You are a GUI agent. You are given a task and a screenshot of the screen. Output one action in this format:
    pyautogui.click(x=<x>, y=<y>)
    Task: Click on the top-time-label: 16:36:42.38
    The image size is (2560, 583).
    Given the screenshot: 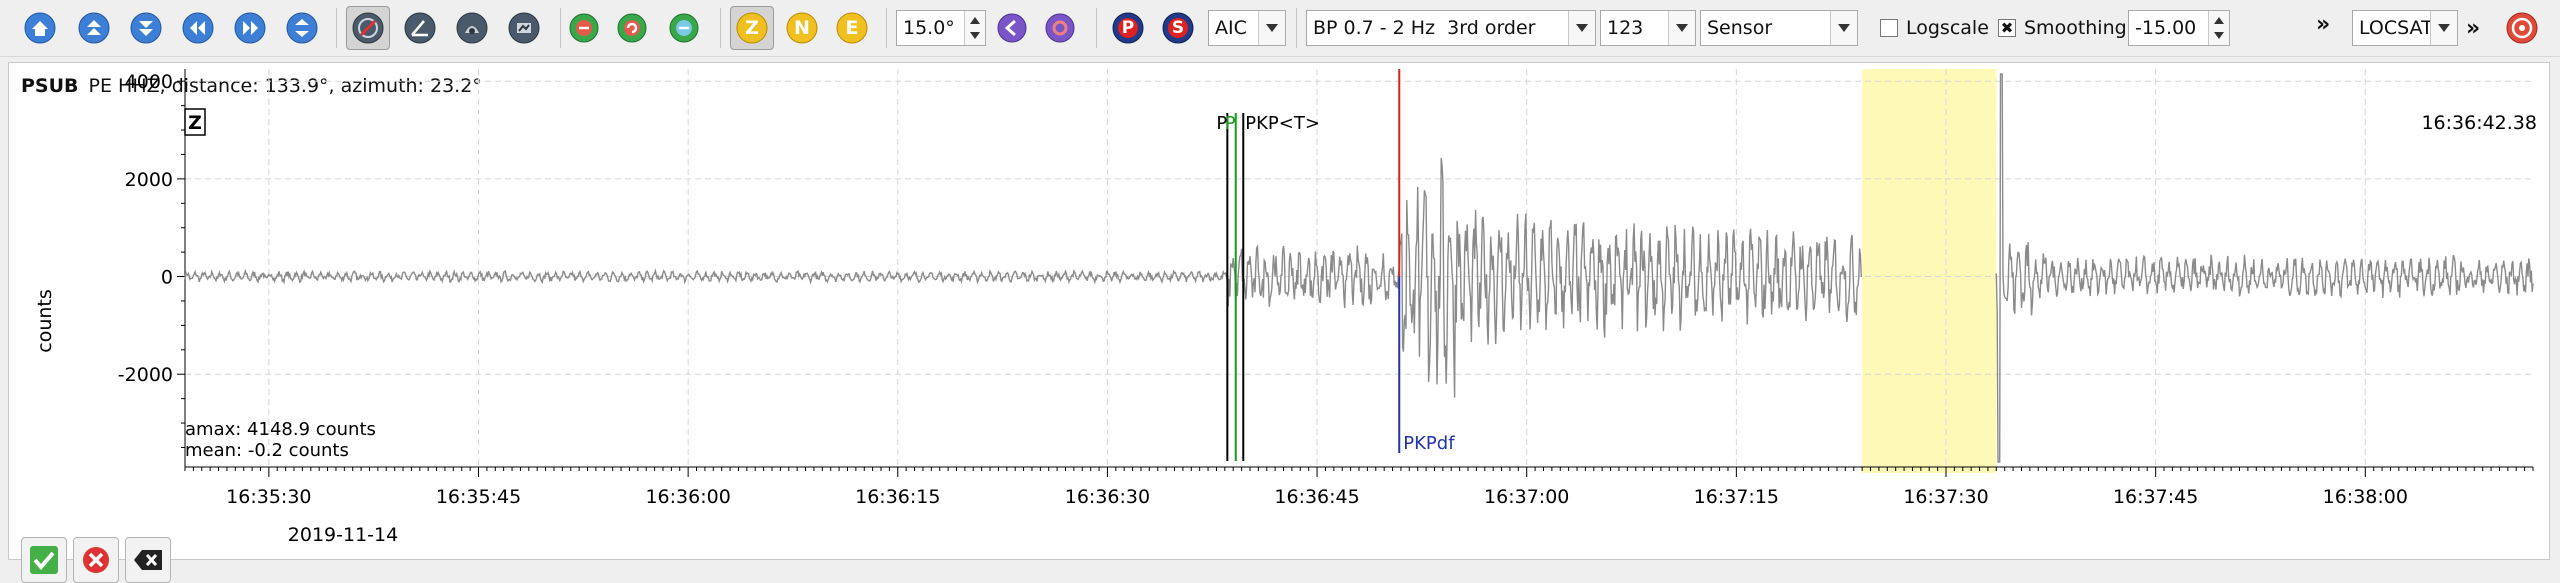 What is the action you would take?
    pyautogui.click(x=2479, y=123)
    